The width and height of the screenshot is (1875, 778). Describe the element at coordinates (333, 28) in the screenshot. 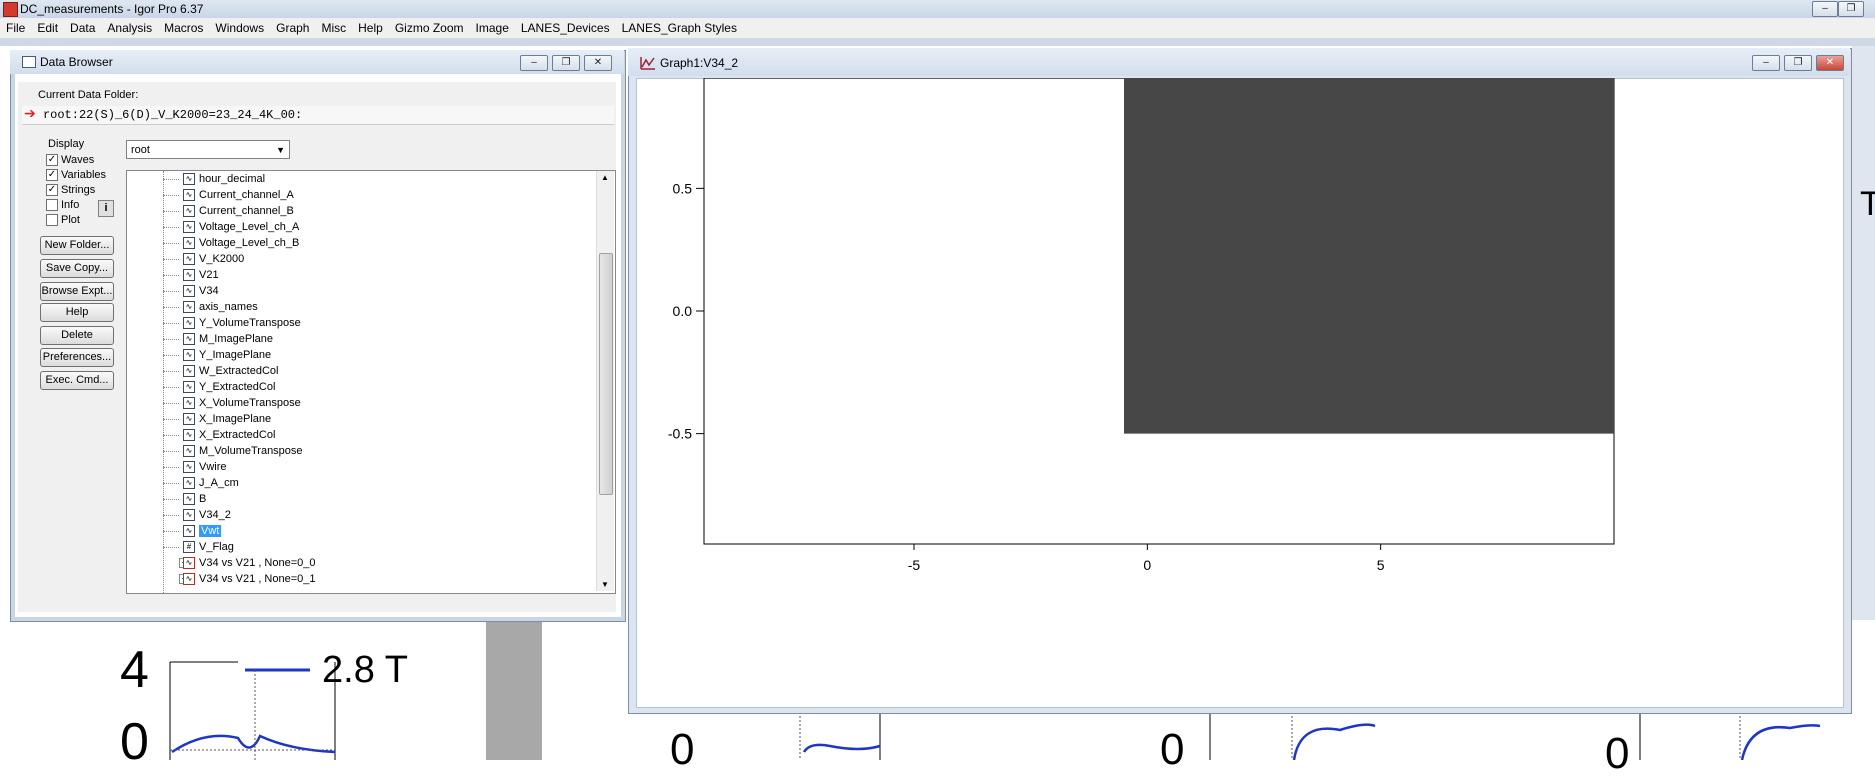

I see `menu-misc: Misc` at that location.